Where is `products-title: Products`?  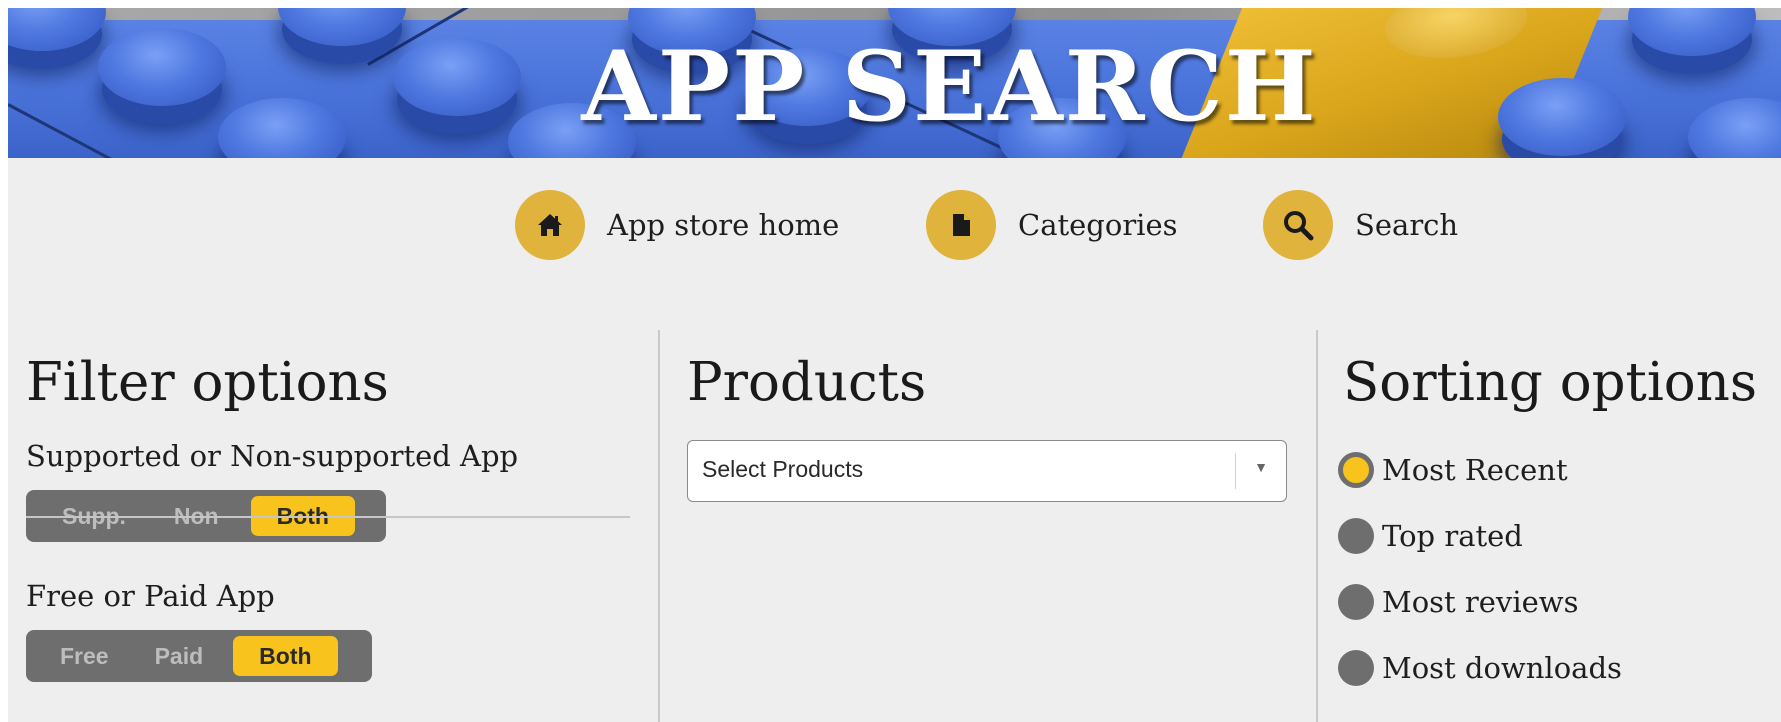 products-title: Products is located at coordinates (807, 382).